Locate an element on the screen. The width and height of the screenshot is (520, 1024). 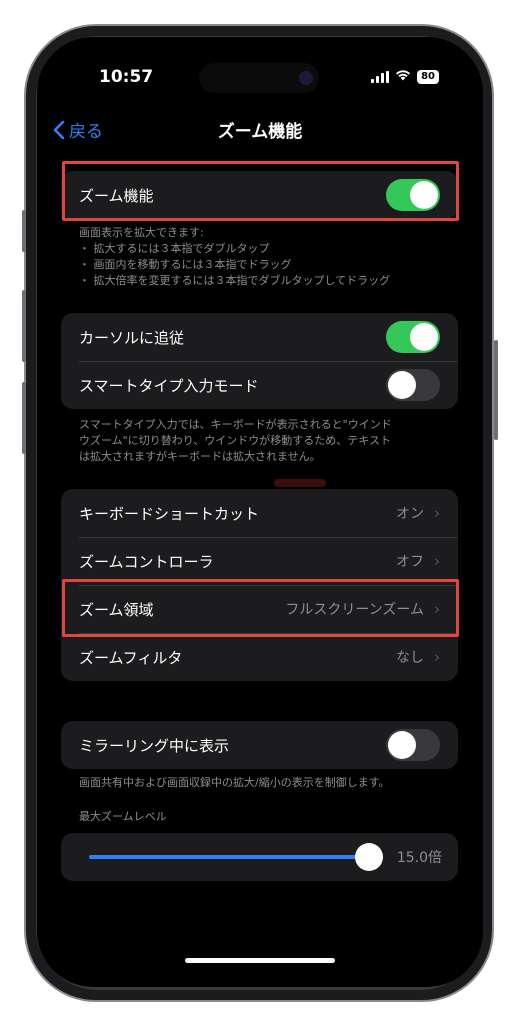
highlight-box-zoom is located at coordinates (260, 191).